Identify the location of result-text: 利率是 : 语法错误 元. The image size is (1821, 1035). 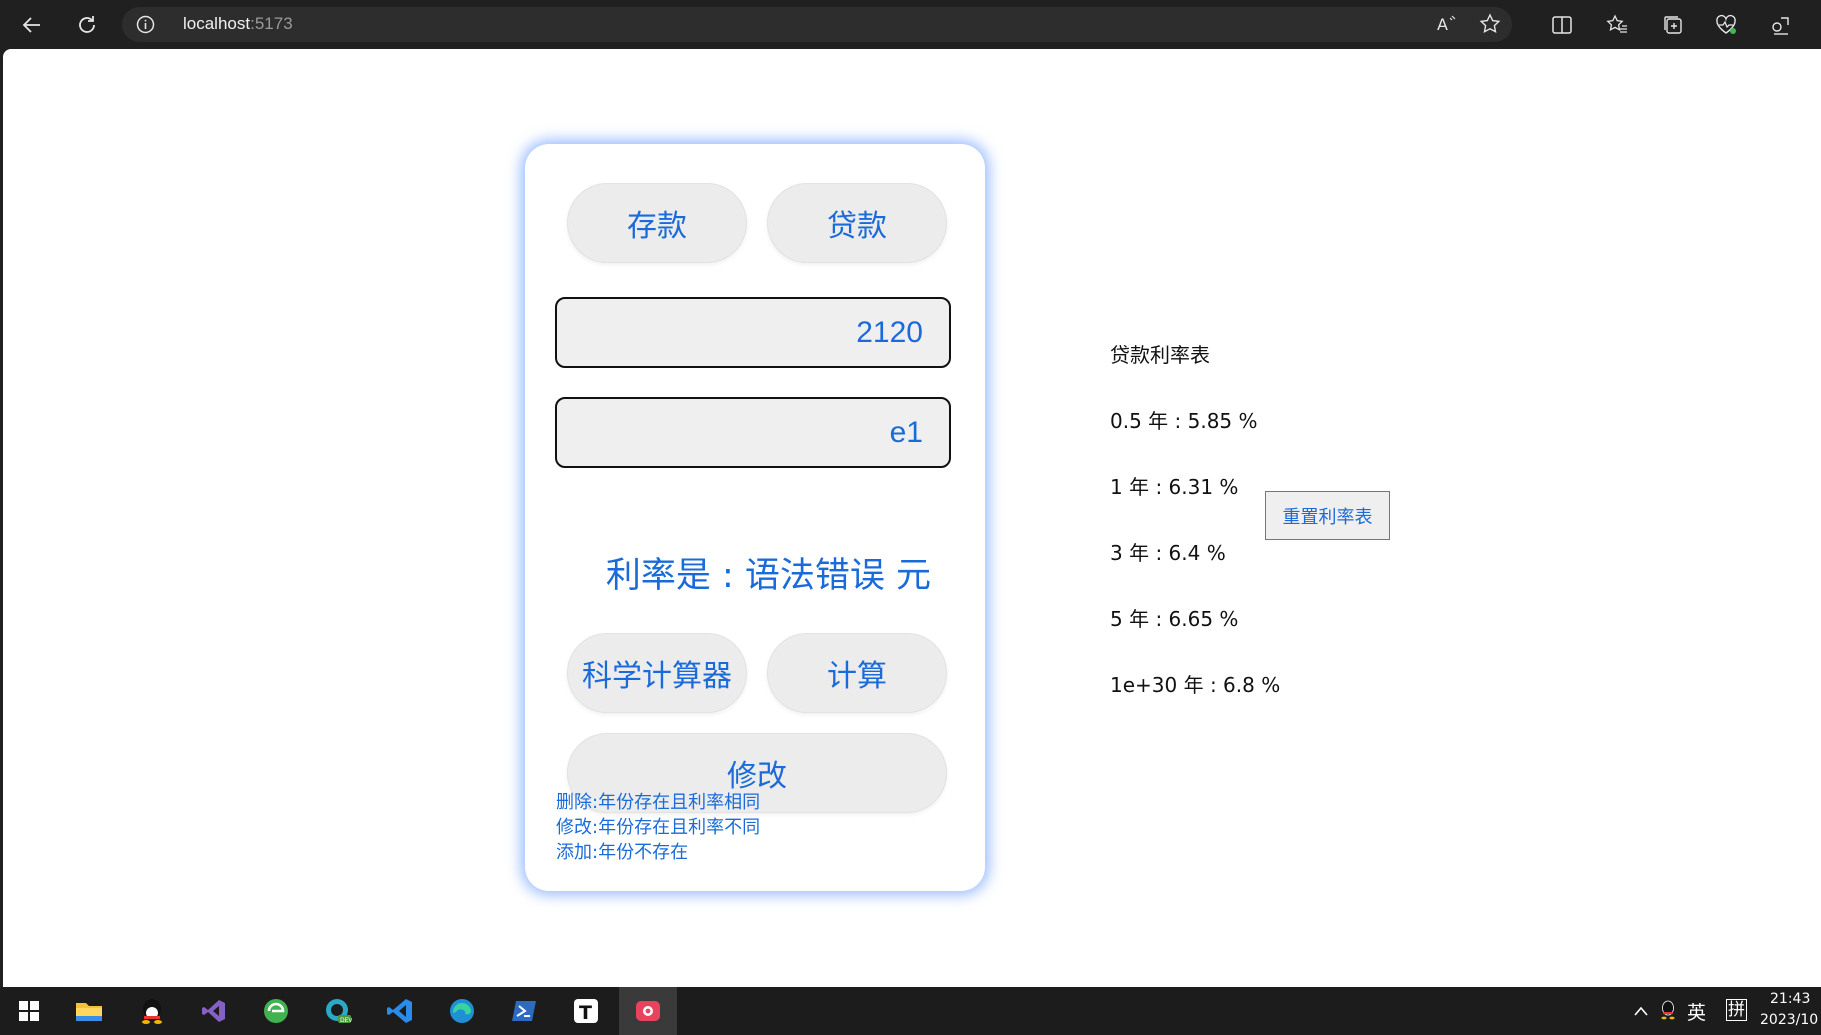
(768, 576).